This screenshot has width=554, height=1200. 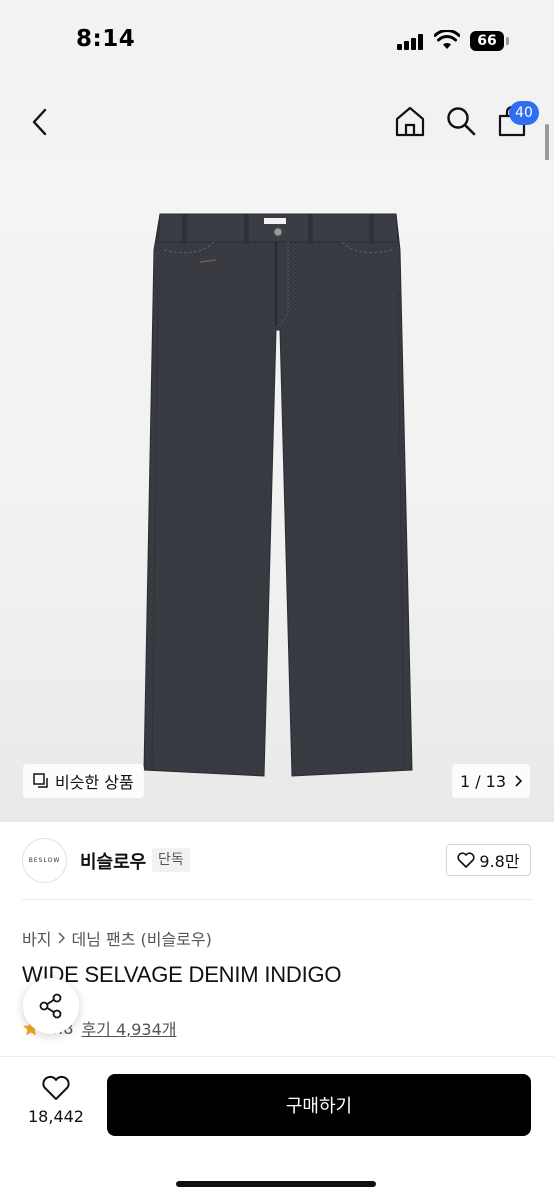 I want to click on home-icon, so click(x=410, y=121).